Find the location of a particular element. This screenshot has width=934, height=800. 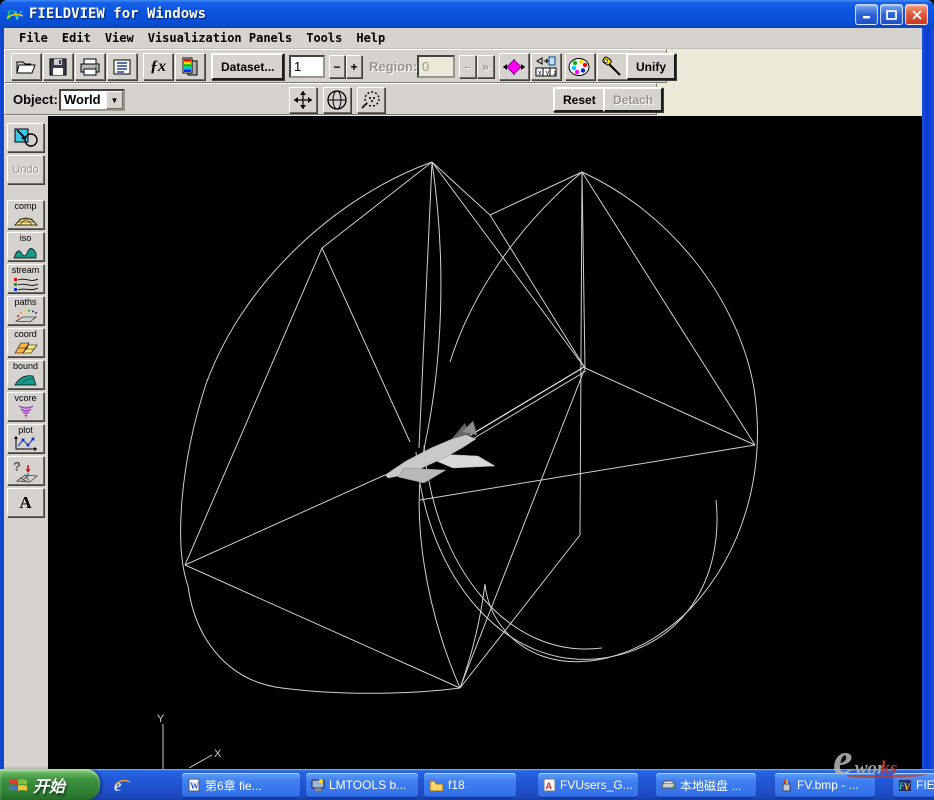

vortex-icon is located at coordinates (25, 411).